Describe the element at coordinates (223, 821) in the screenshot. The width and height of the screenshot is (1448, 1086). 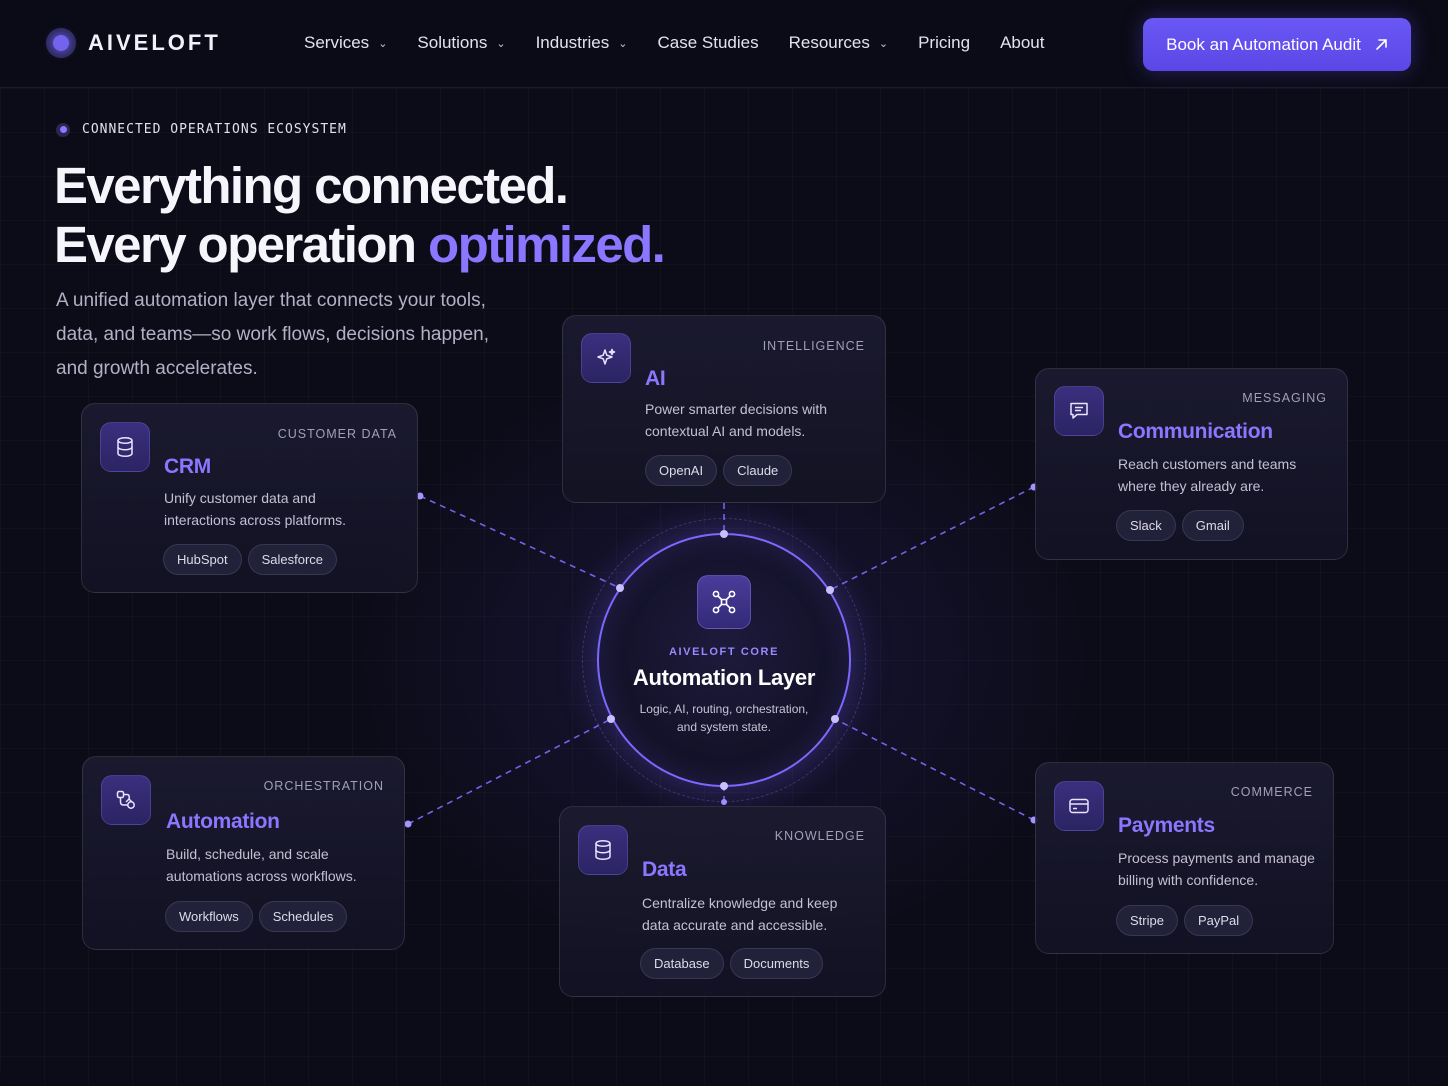
I see `card-title: Automation` at that location.